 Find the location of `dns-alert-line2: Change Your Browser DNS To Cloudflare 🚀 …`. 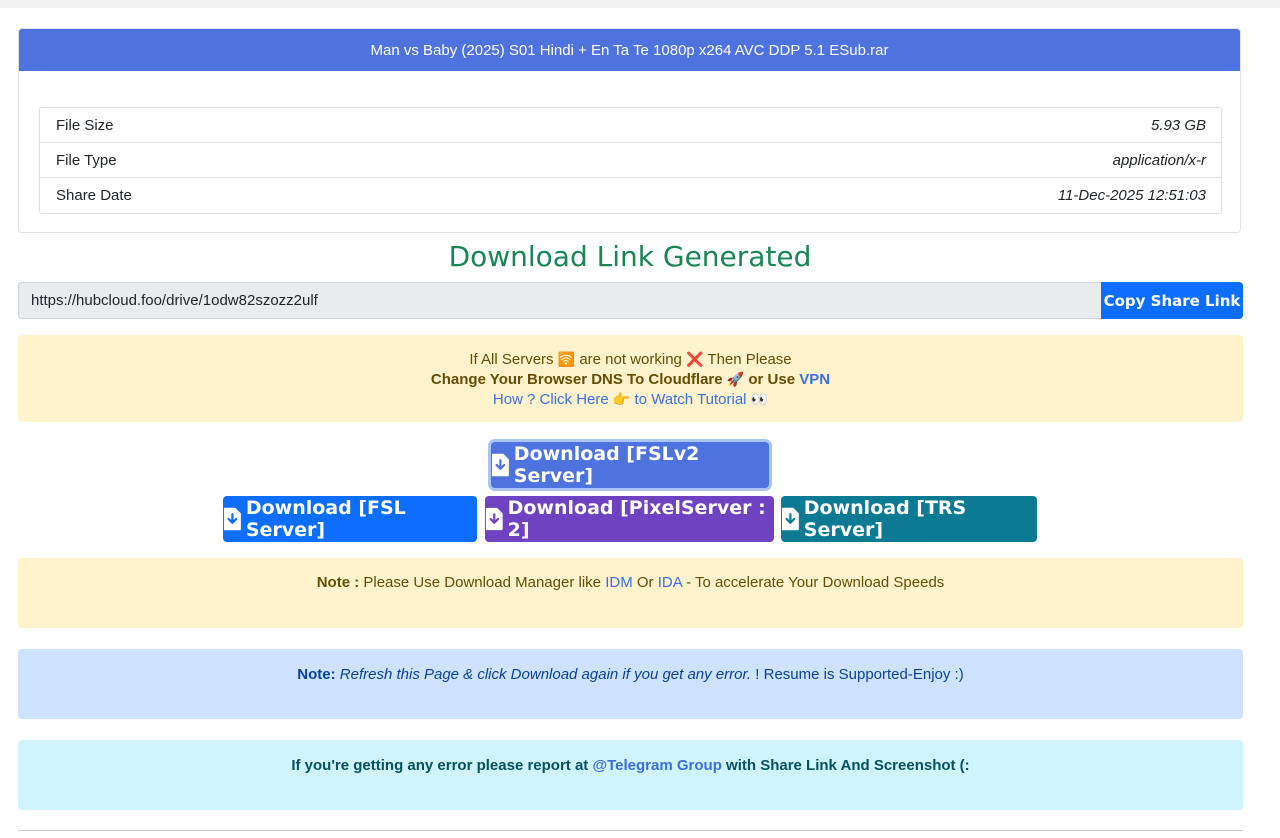

dns-alert-line2: Change Your Browser DNS To Cloudflare 🚀 … is located at coordinates (630, 380).